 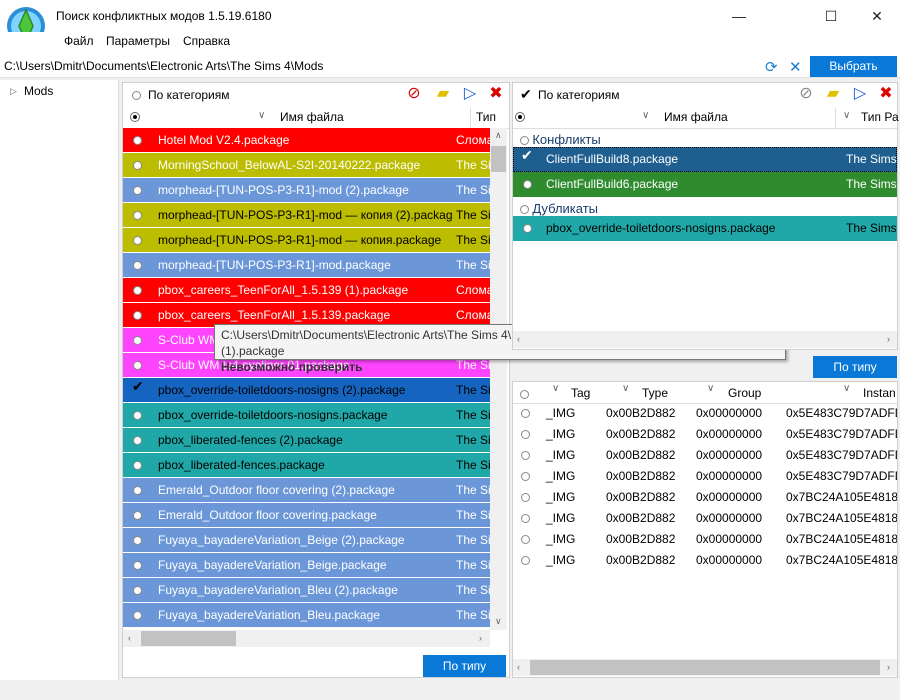 What do you see at coordinates (486, 117) in the screenshot?
I see `left-col-type: Тип` at bounding box center [486, 117].